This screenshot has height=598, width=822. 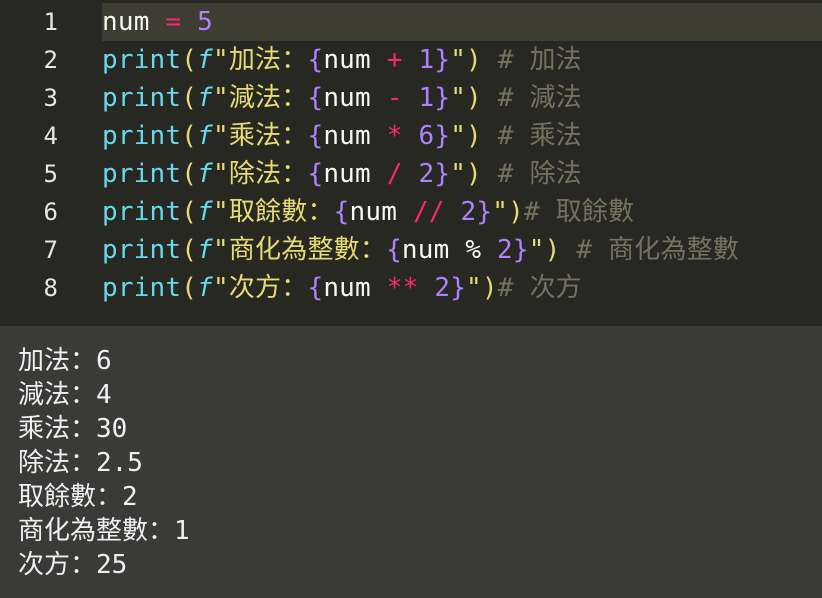 I want to click on code-line: 4 print(f"乘法：{num * 6}") # 乘法, so click(x=411, y=136).